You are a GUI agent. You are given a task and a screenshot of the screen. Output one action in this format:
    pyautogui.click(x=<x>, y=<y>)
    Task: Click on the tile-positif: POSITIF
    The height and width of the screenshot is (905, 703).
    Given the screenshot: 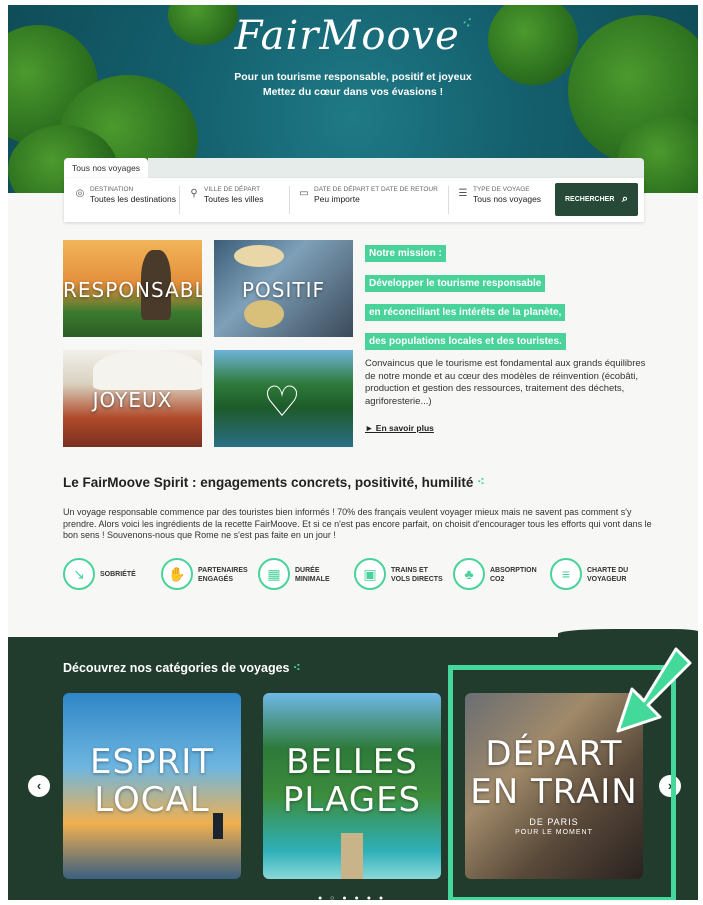 What is the action you would take?
    pyautogui.click(x=283, y=288)
    